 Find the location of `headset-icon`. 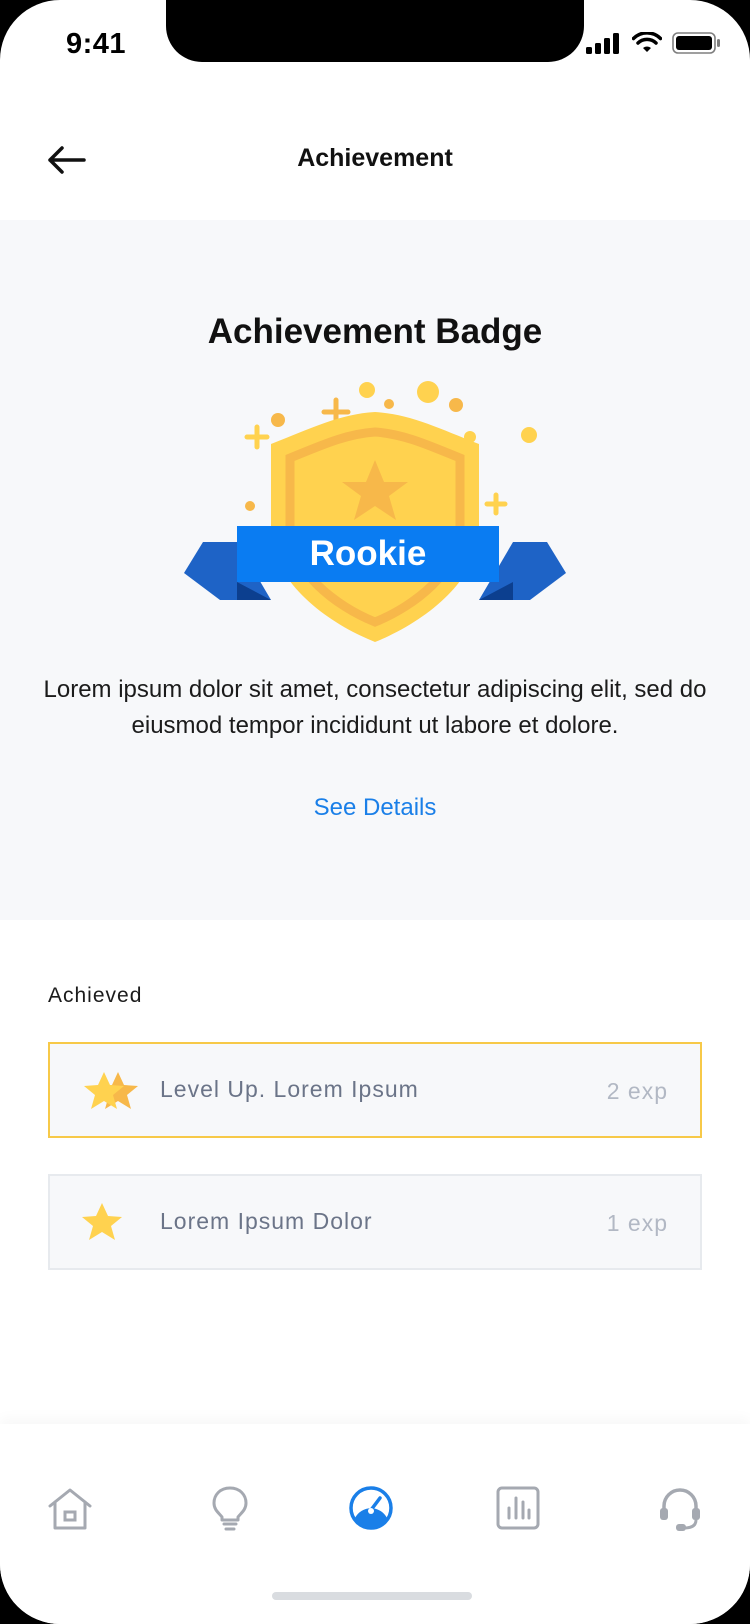

headset-icon is located at coordinates (680, 1509).